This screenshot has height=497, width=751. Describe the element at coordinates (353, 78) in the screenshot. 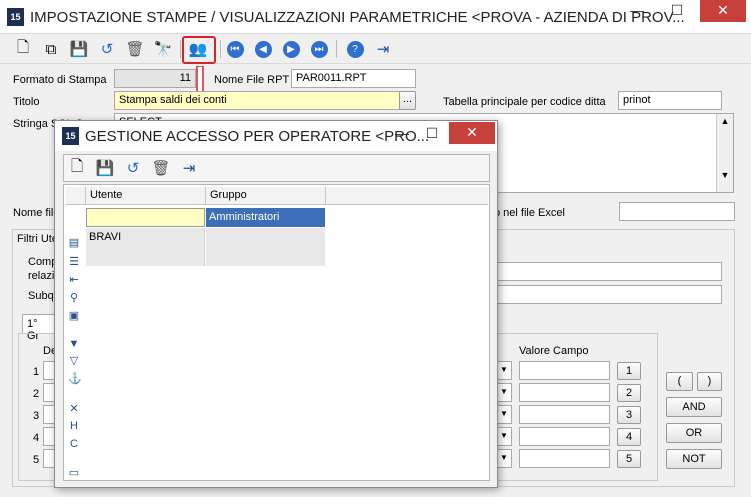

I see `nome-file-rpt-field: PAR0011.RPT` at that location.